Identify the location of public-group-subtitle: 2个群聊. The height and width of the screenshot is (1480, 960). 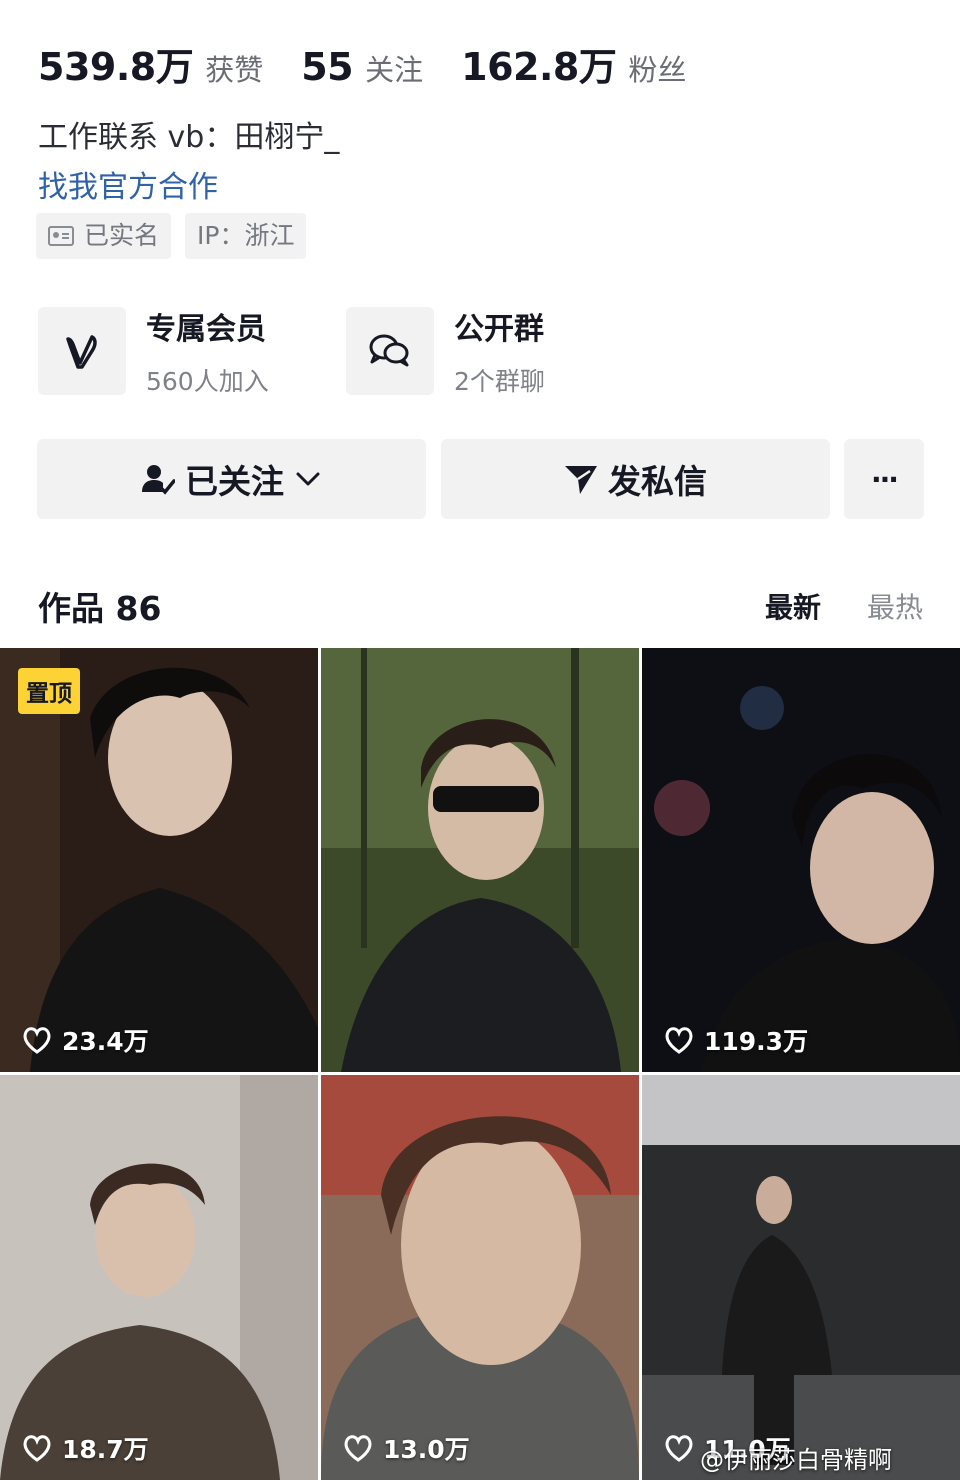
(499, 381).